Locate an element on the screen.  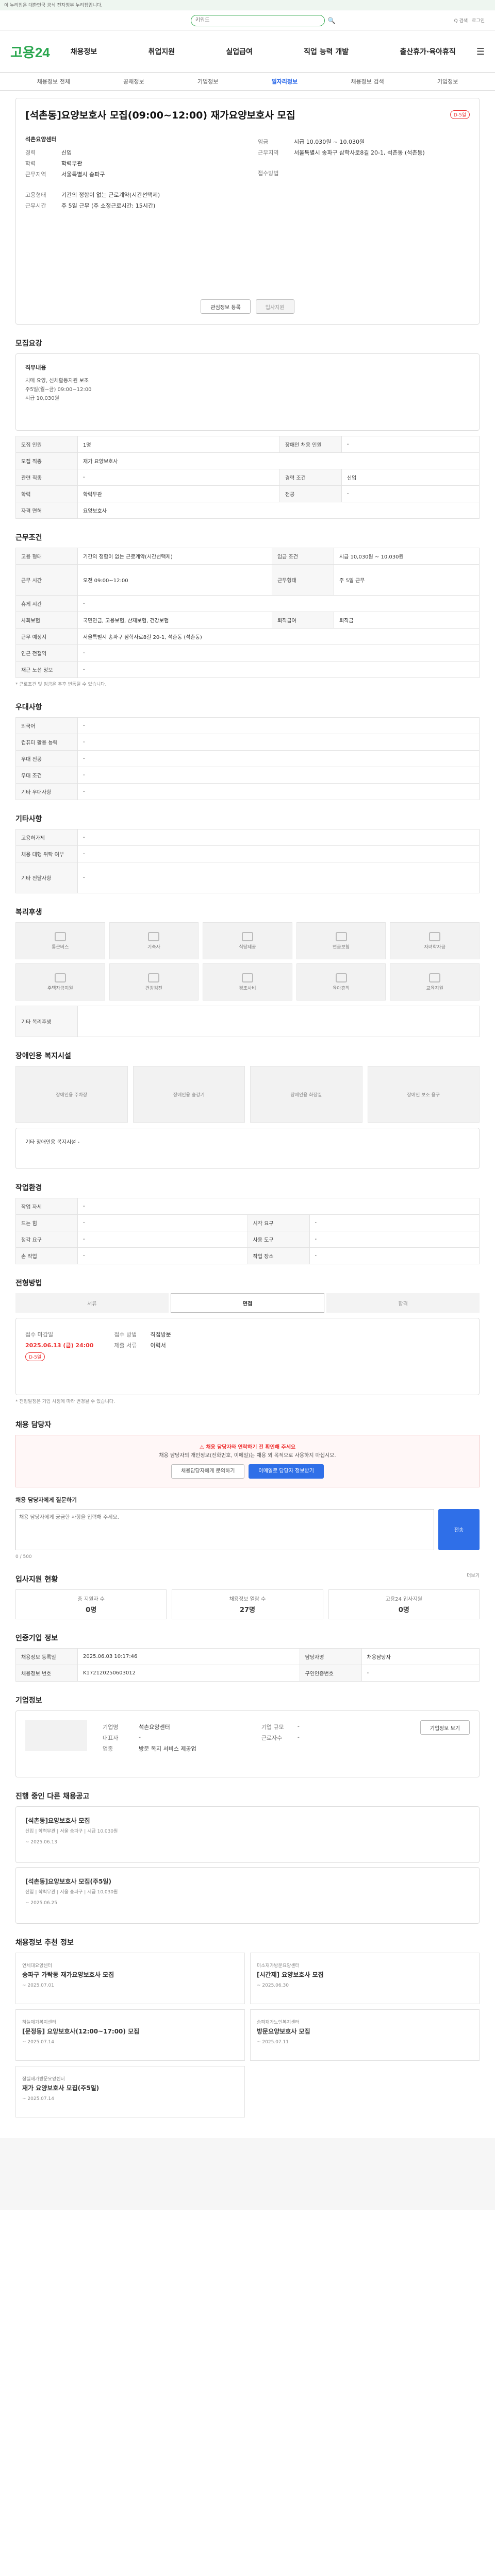
gift-icon is located at coordinates (247, 977).